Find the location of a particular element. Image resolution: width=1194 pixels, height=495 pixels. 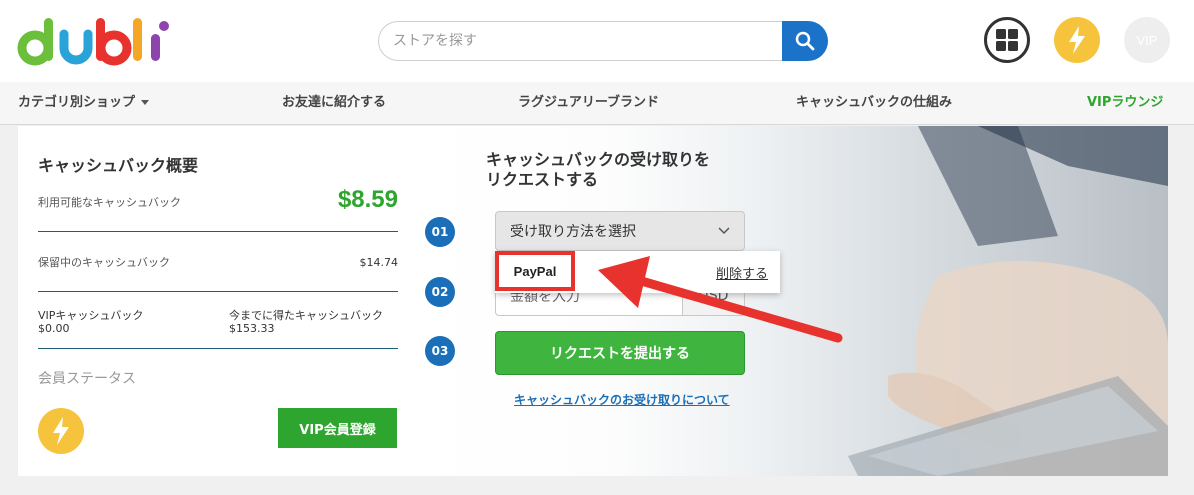

nav-label: ラグジュアリーブランド is located at coordinates (589, 102).